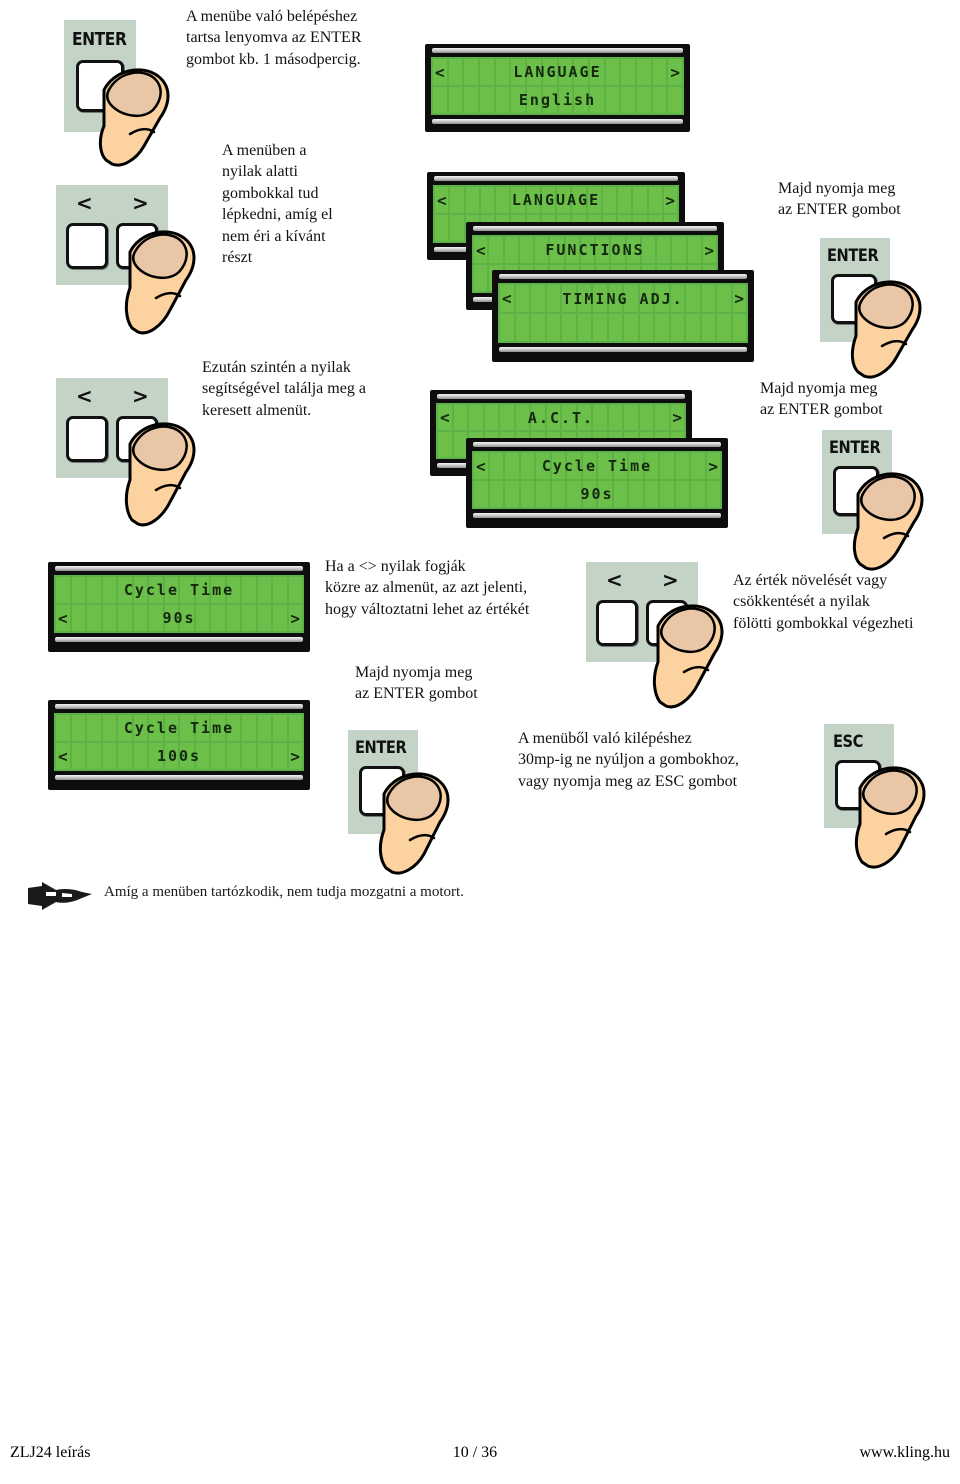 The height and width of the screenshot is (1484, 960). What do you see at coordinates (50, 1452) in the screenshot?
I see `footer-left: ZLJ24 leírás` at bounding box center [50, 1452].